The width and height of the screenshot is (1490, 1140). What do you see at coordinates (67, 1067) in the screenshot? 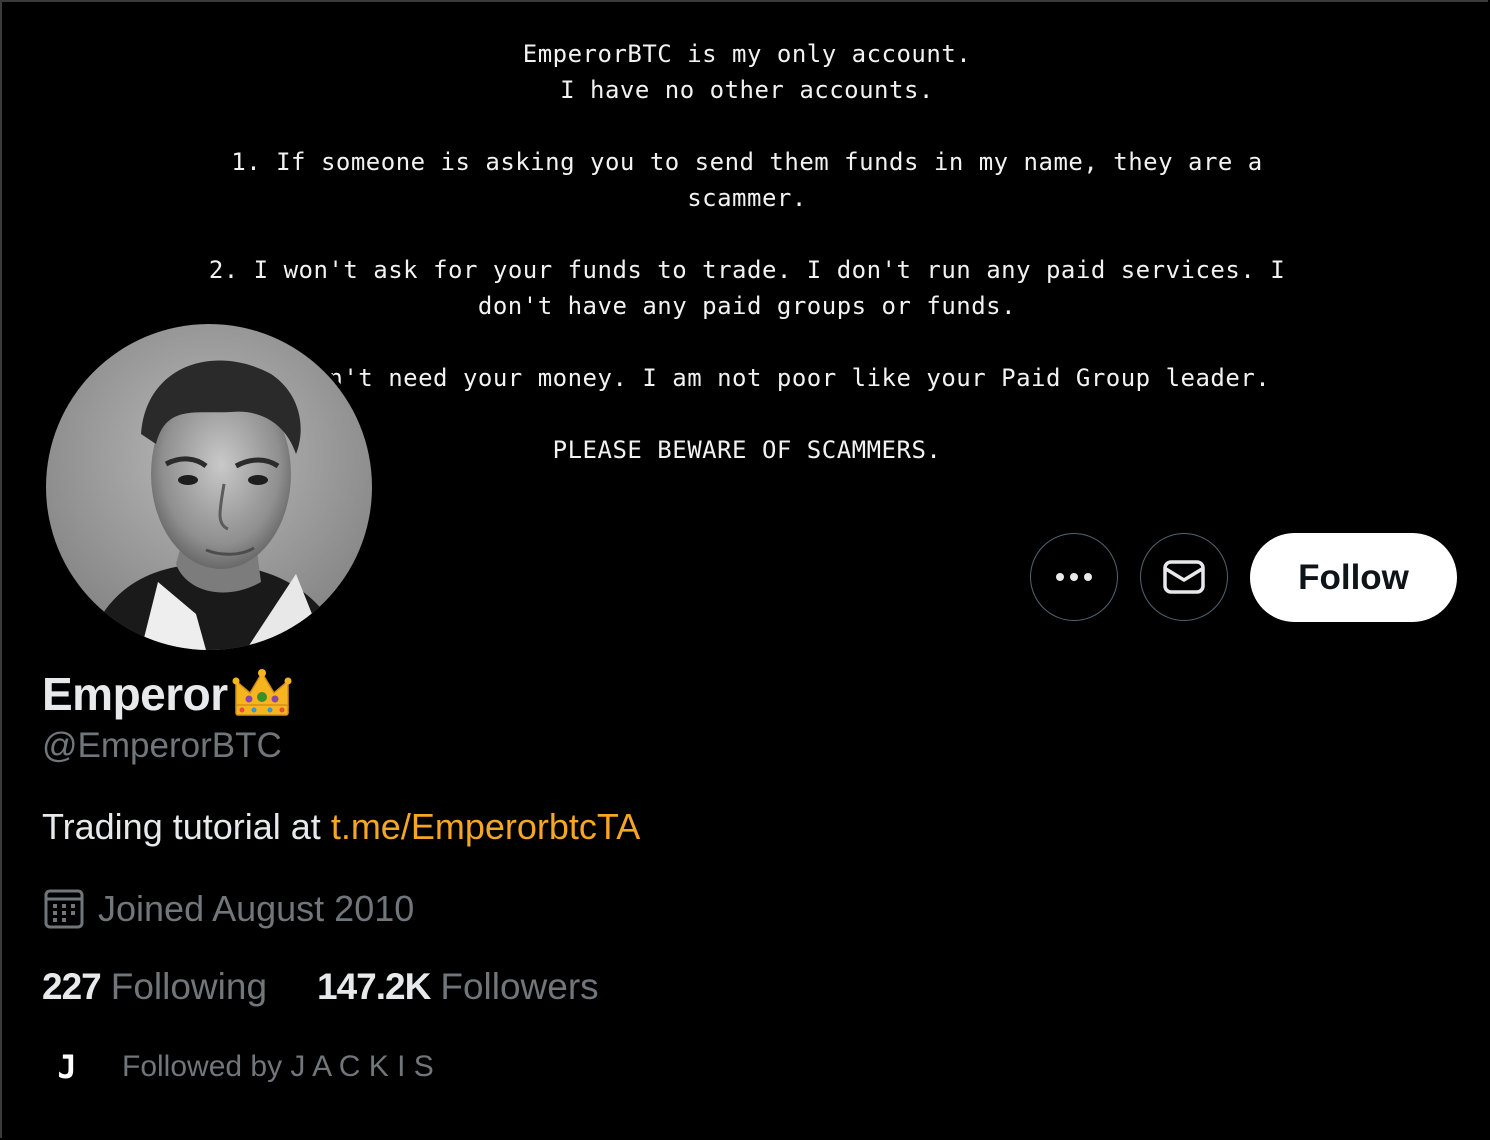
I see `follower-avatar: J` at bounding box center [67, 1067].